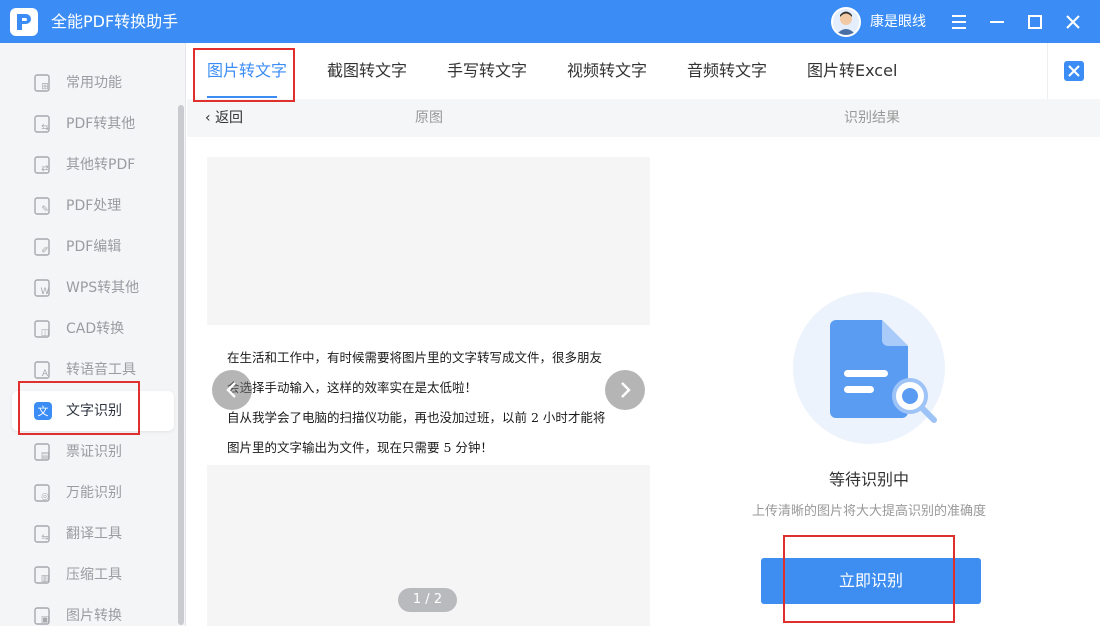  I want to click on sidebar-item: ⇋ 翻译工具, so click(93, 534).